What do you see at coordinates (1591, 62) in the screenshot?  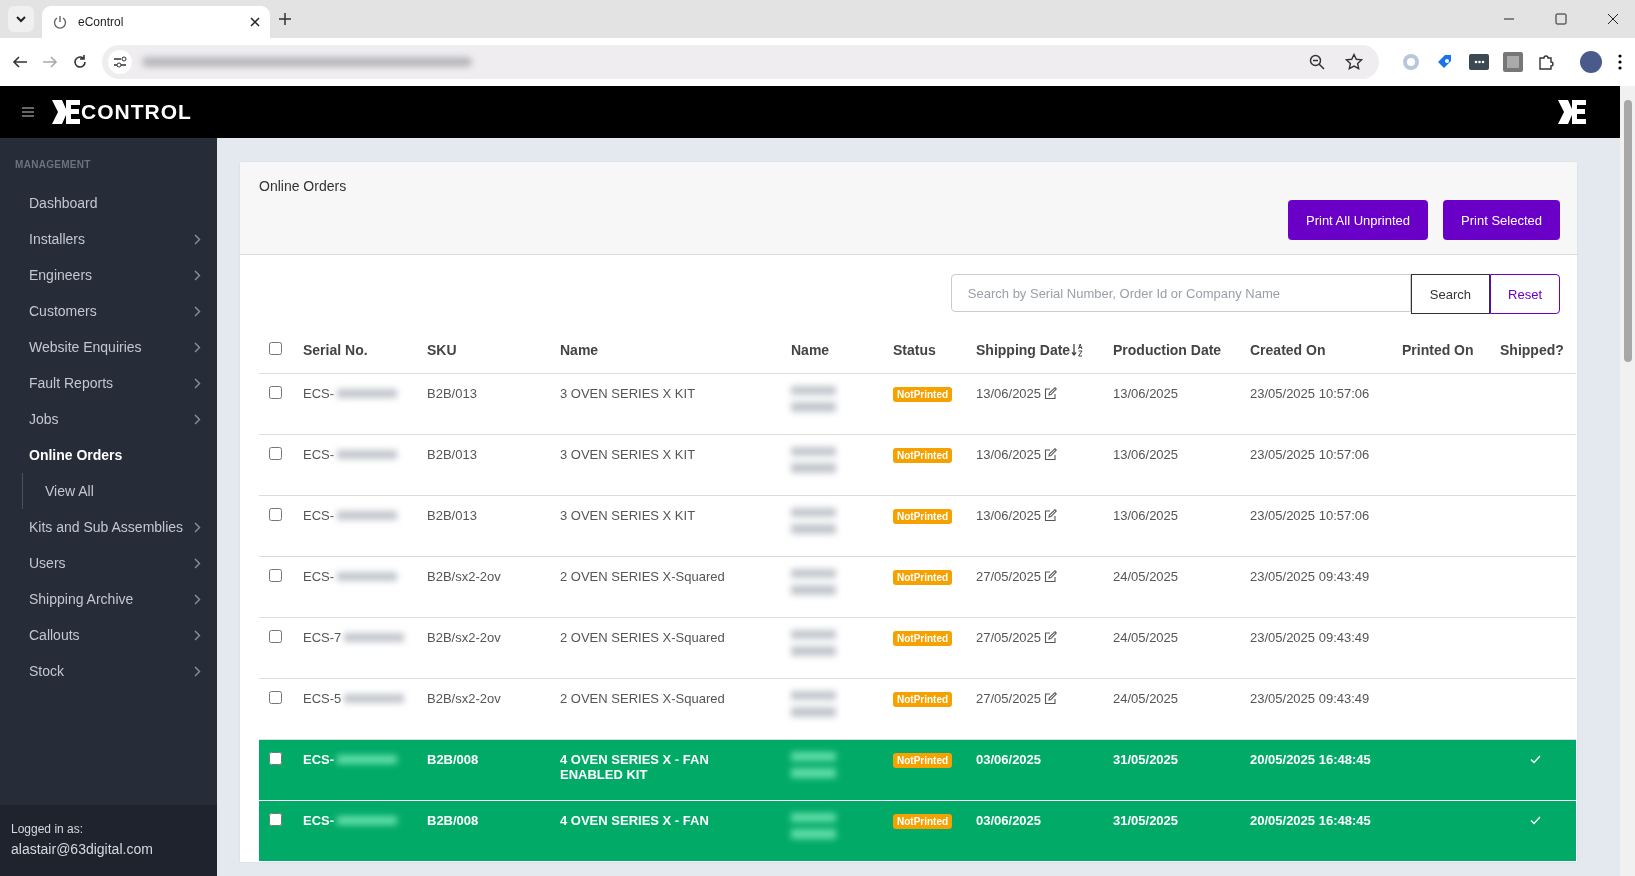 I see `avatar-icon` at bounding box center [1591, 62].